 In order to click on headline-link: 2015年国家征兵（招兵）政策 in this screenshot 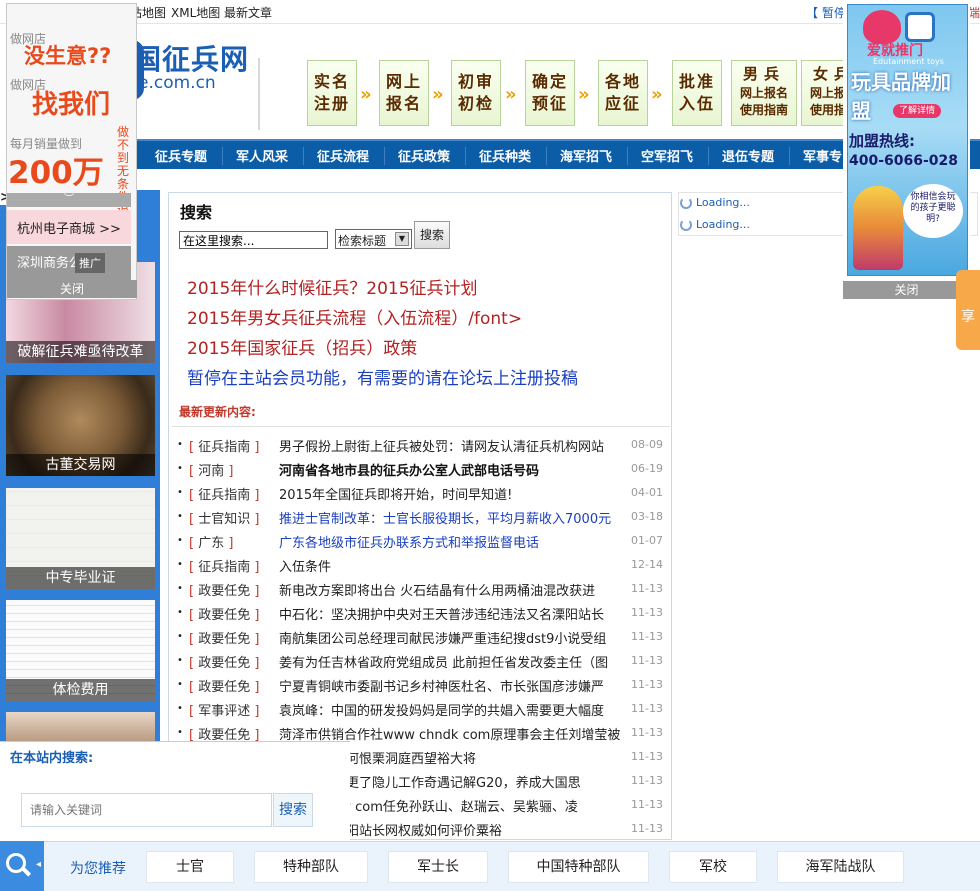, I will do `click(302, 346)`.